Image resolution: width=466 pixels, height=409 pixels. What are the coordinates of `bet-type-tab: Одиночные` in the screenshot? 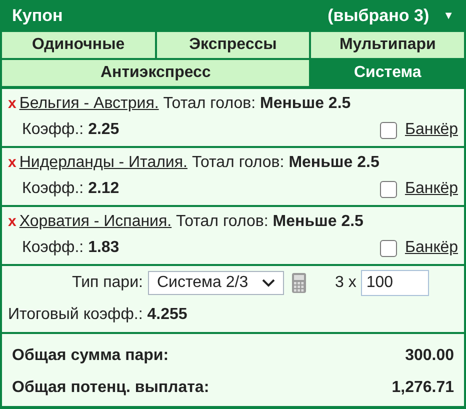 It's located at (78, 45).